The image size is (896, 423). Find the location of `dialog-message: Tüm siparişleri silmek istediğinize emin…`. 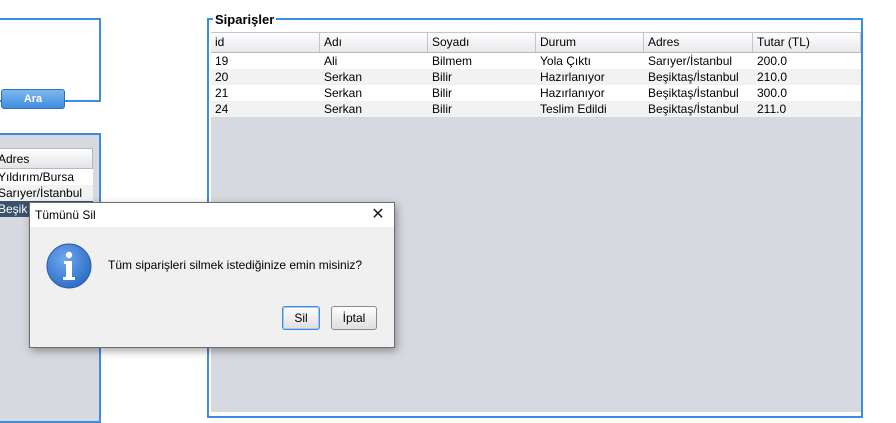

dialog-message: Tüm siparişleri silmek istediğinize emin… is located at coordinates (235, 265).